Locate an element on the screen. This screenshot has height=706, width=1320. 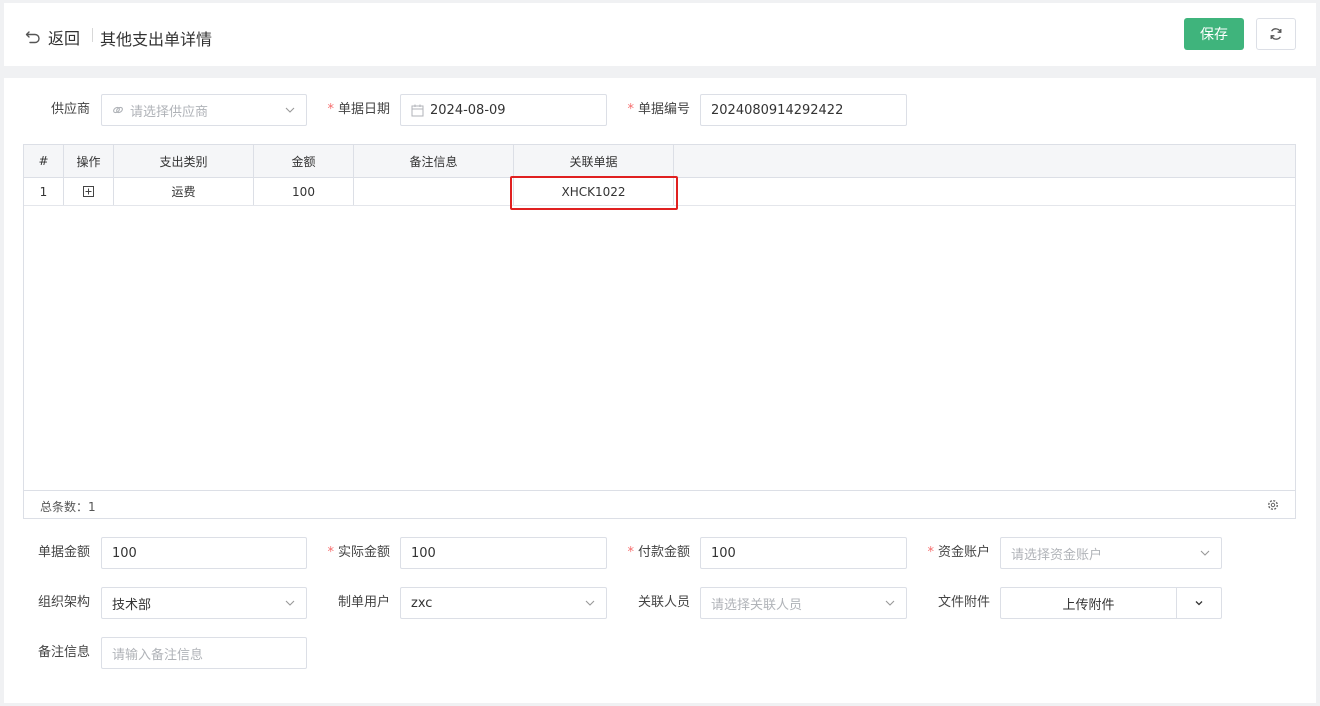
bill-amount-input: 100 is located at coordinates (204, 553).